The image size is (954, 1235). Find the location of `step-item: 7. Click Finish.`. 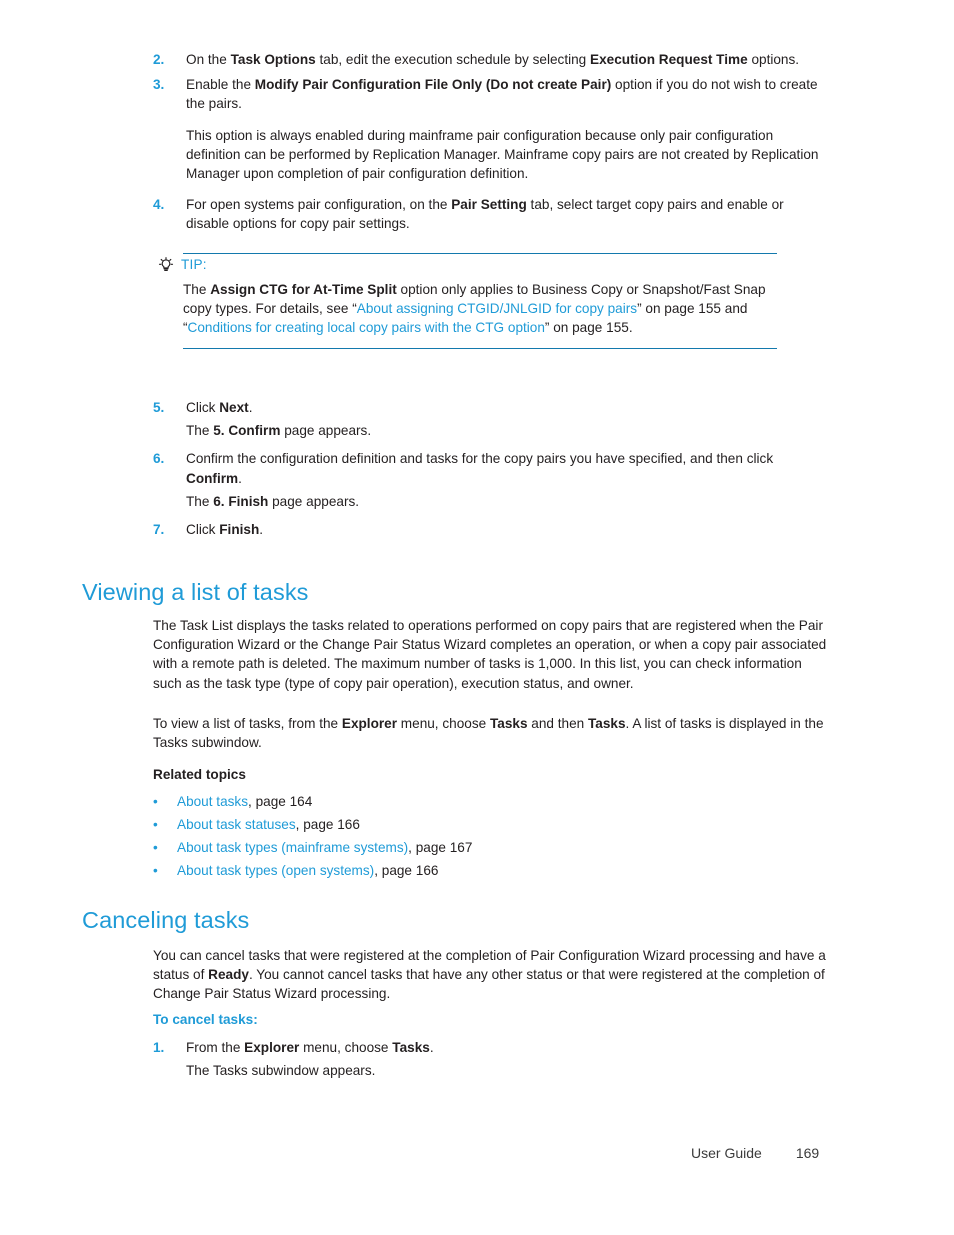

step-item: 7. Click Finish. is located at coordinates (490, 529).